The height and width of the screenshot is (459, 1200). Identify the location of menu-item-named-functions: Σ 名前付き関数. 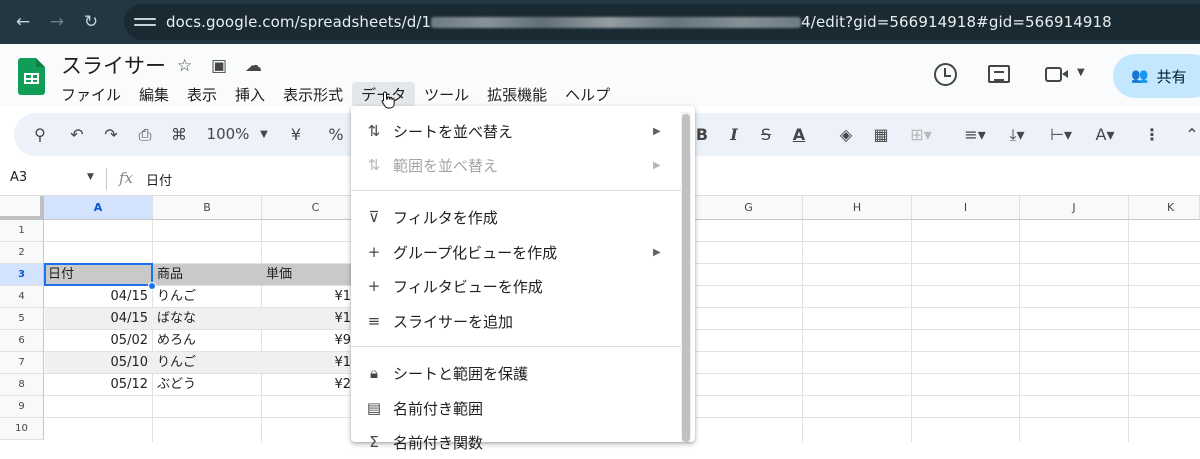
(516, 442).